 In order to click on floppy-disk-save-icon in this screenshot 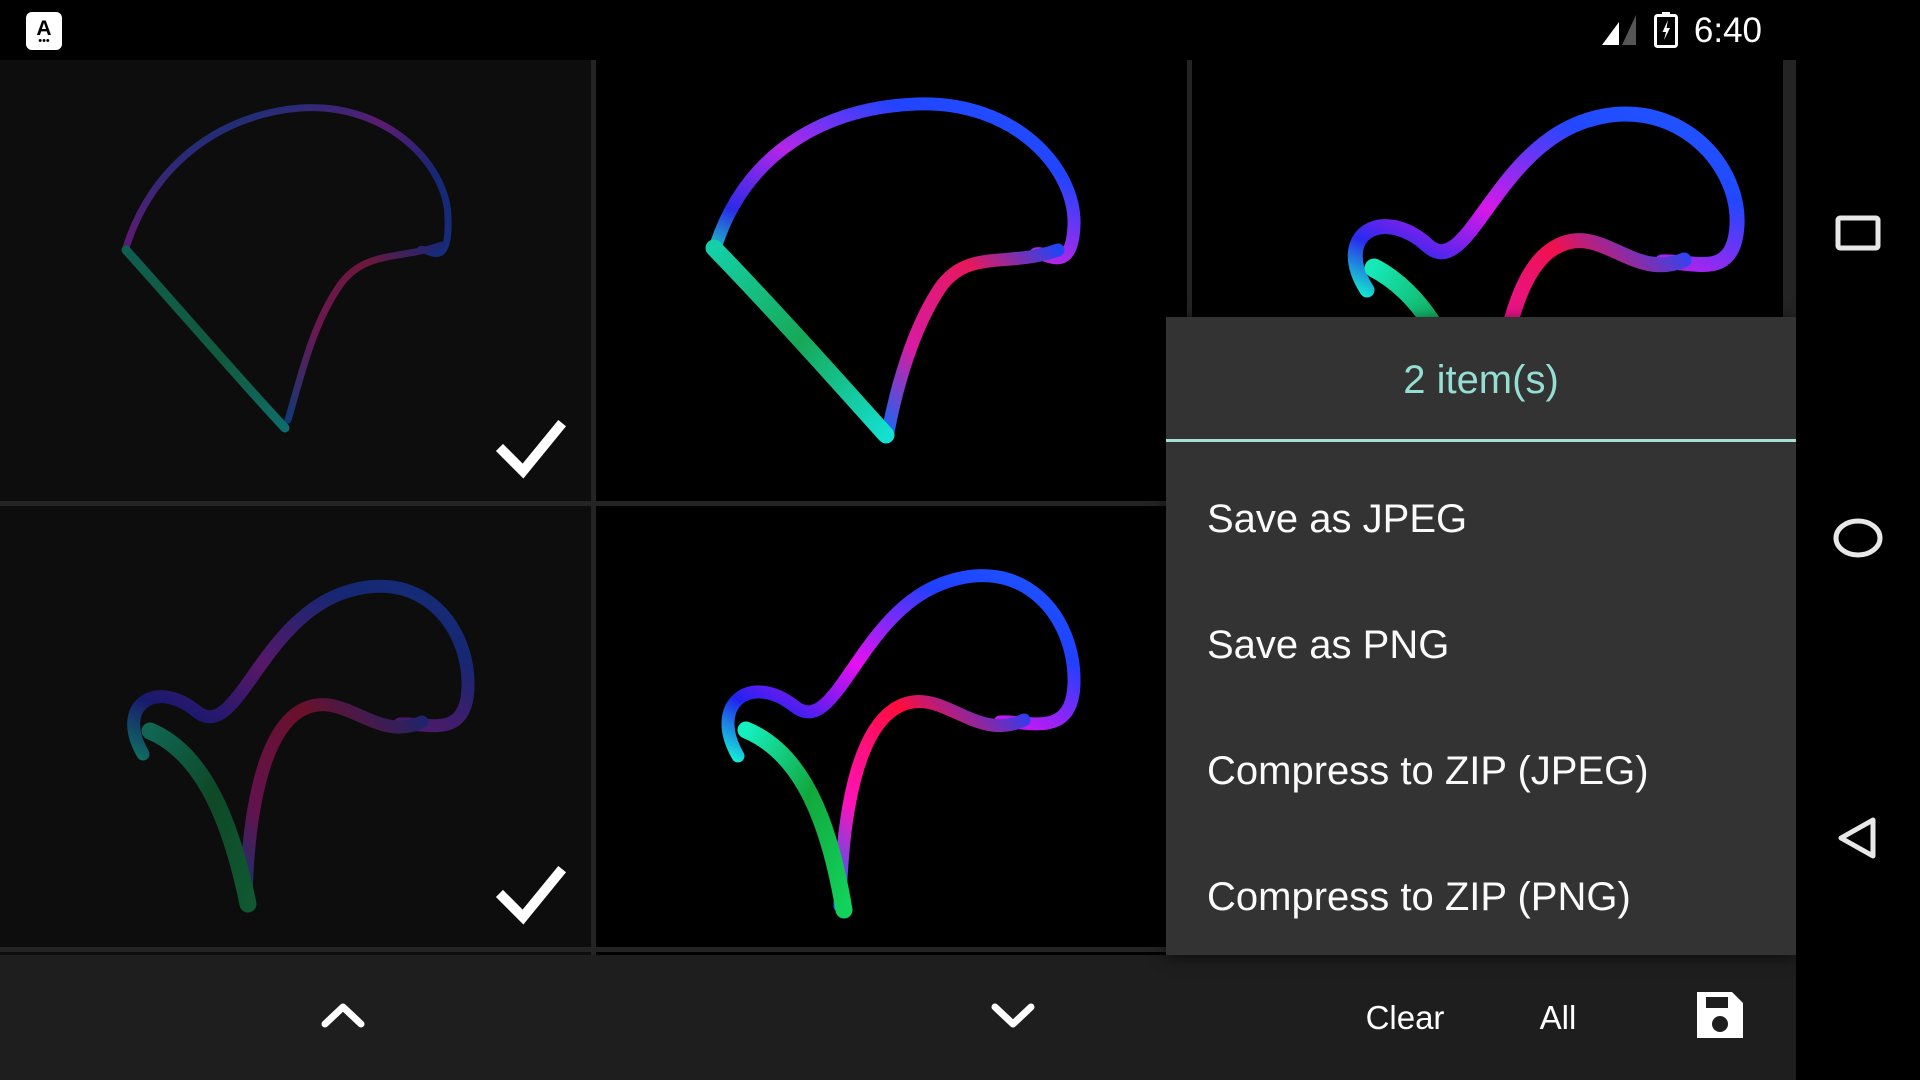, I will do `click(1720, 1017)`.